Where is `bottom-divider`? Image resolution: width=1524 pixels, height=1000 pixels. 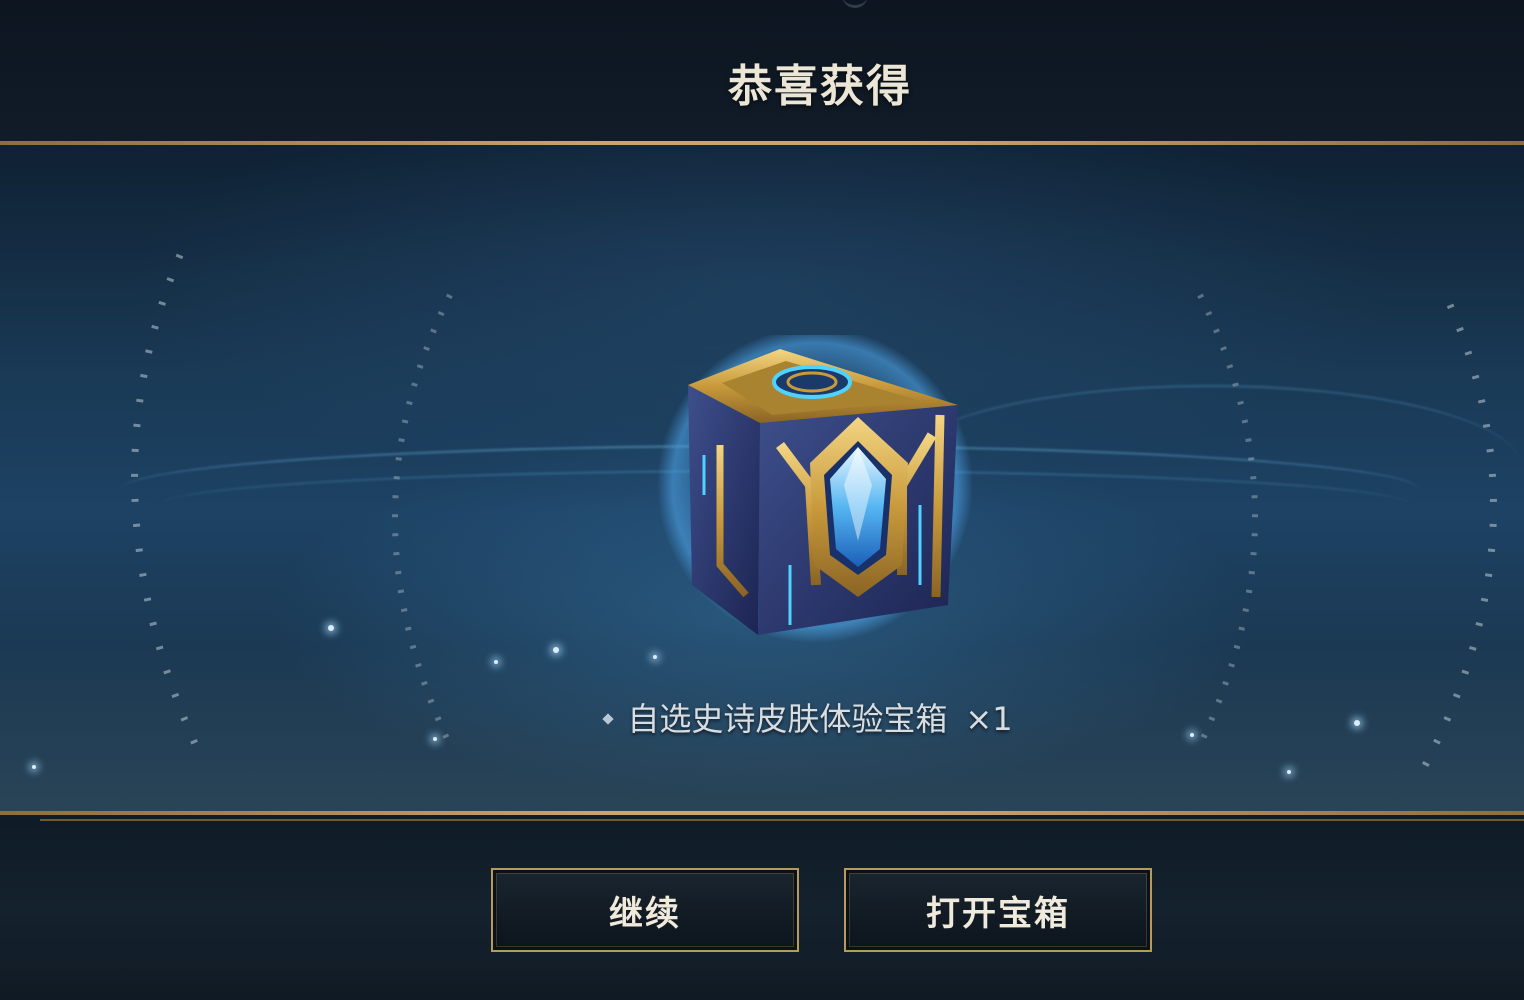 bottom-divider is located at coordinates (762, 813).